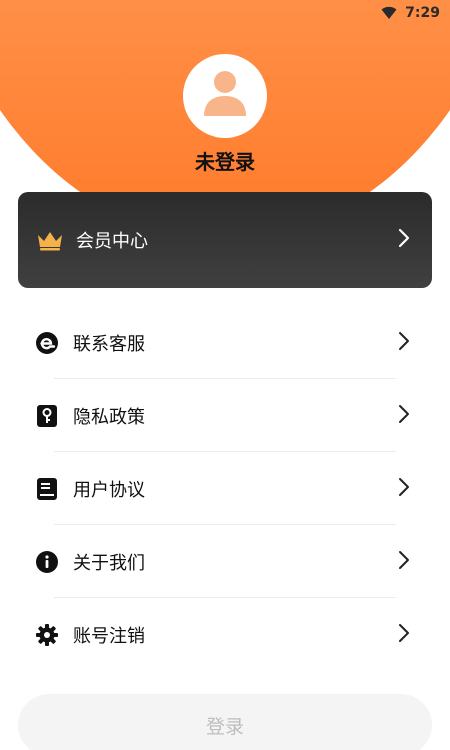 The image size is (450, 750). I want to click on login-button: 登录, so click(225, 722).